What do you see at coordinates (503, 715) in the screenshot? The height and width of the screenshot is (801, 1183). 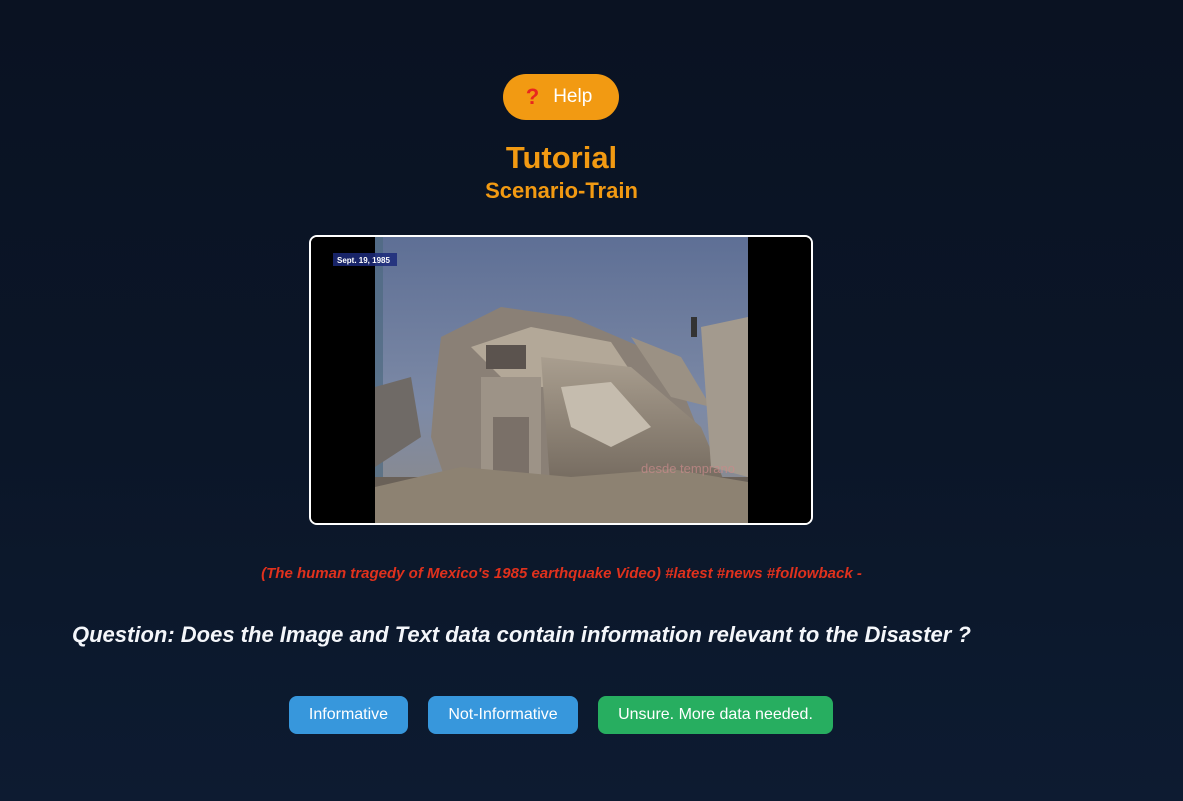 I see `not-informative-button: Not-Informative` at bounding box center [503, 715].